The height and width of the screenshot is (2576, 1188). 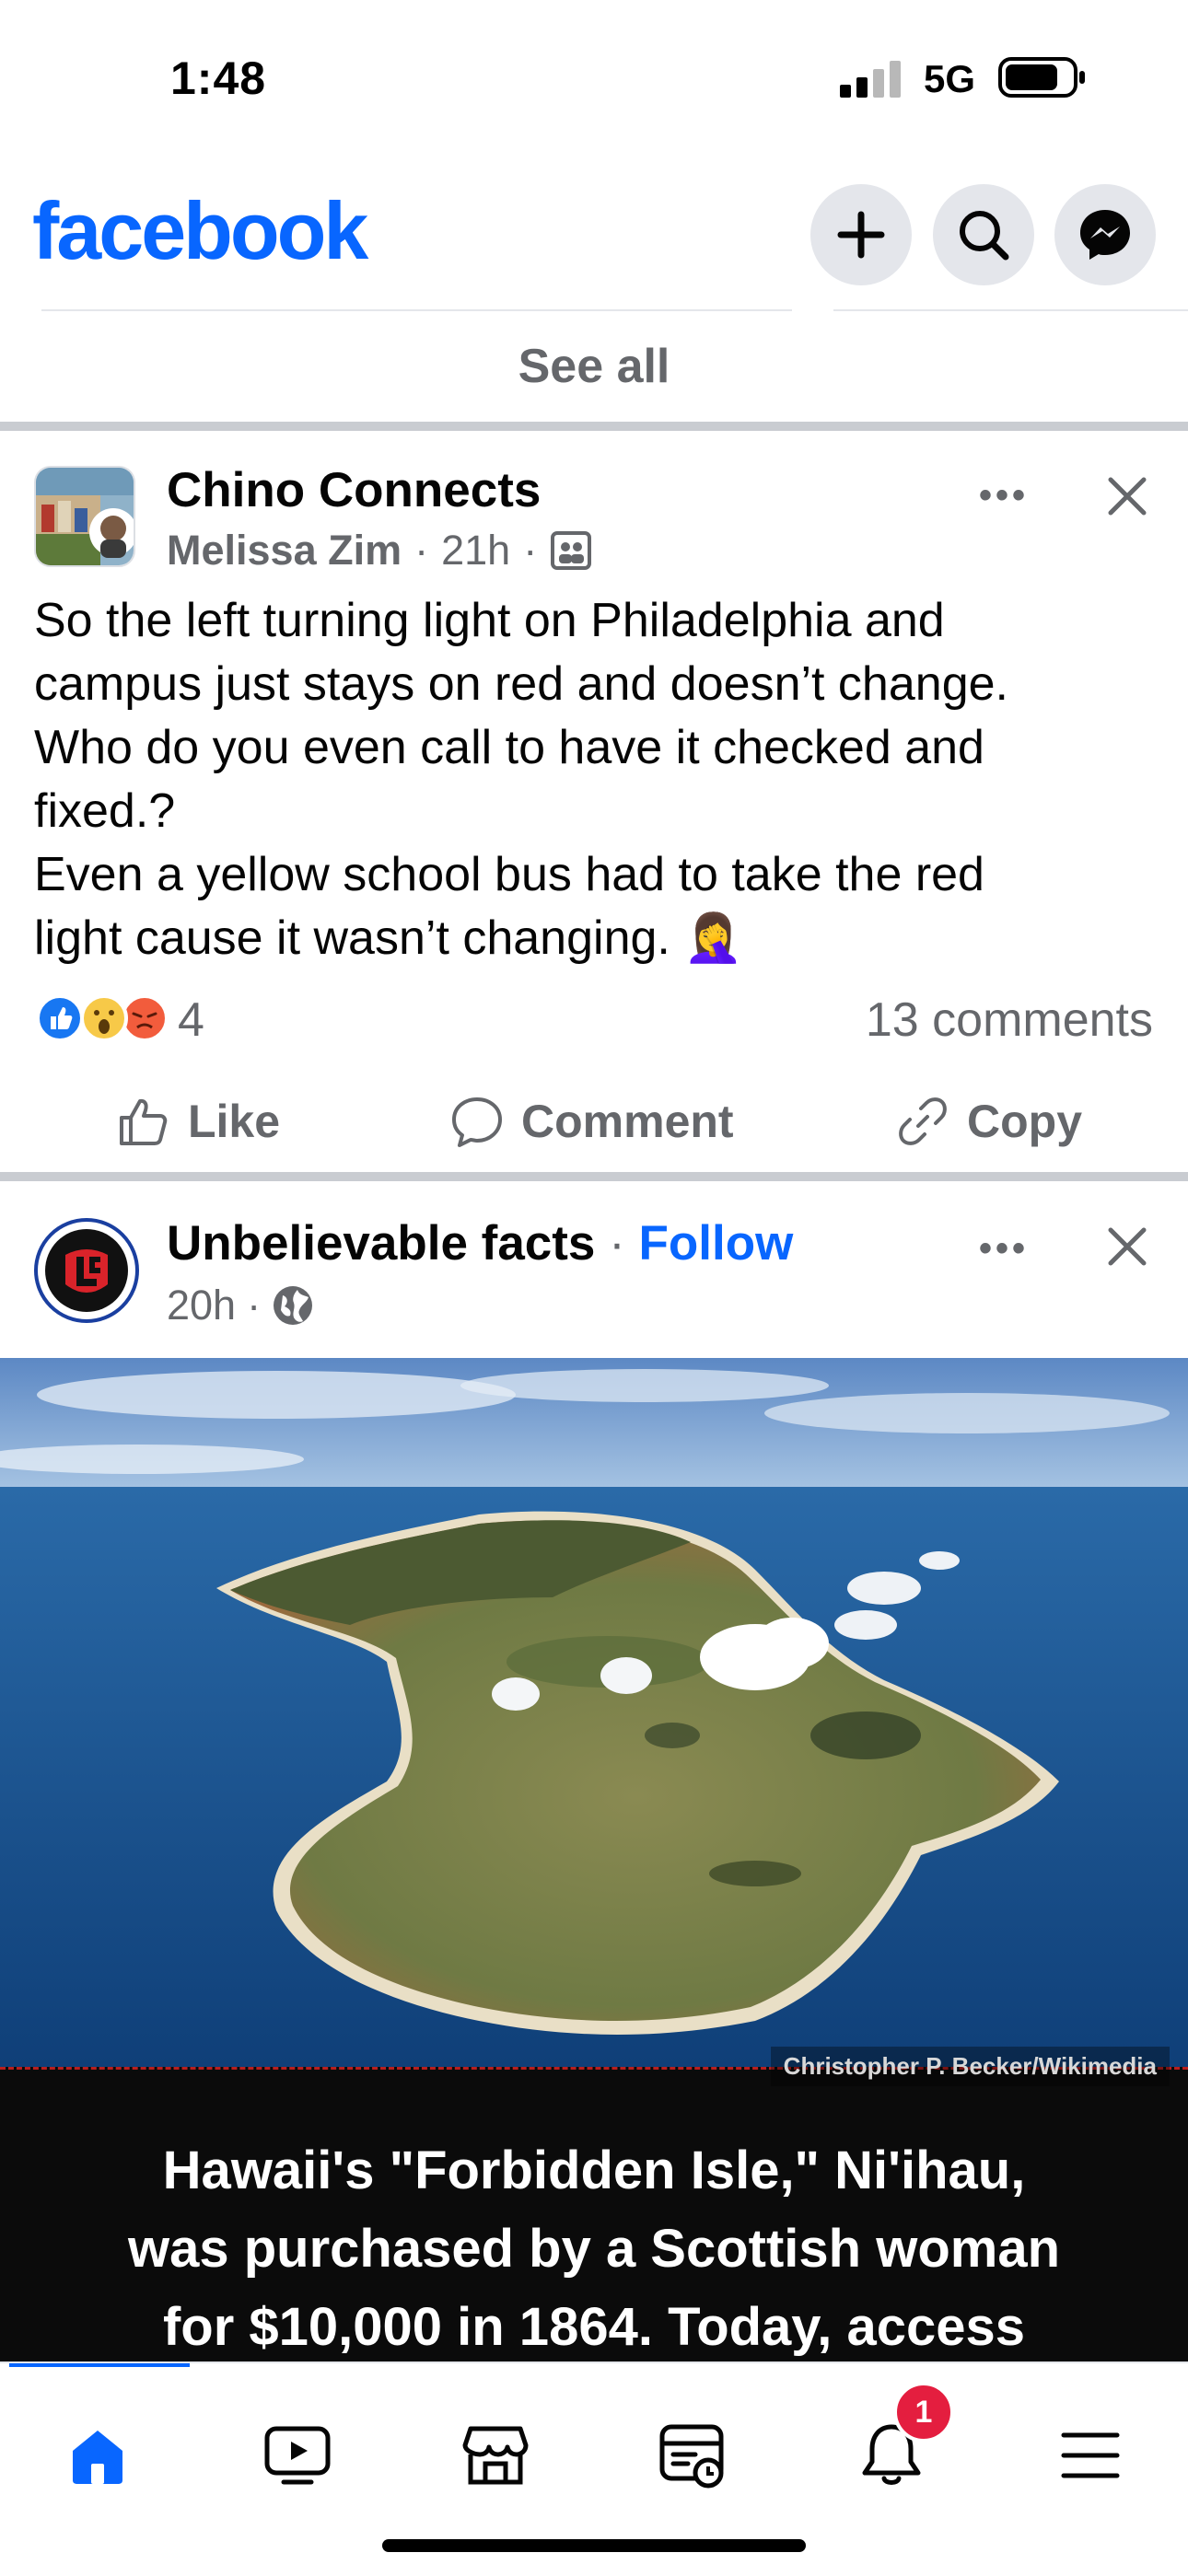 I want to click on page-avatar, so click(x=86, y=1270).